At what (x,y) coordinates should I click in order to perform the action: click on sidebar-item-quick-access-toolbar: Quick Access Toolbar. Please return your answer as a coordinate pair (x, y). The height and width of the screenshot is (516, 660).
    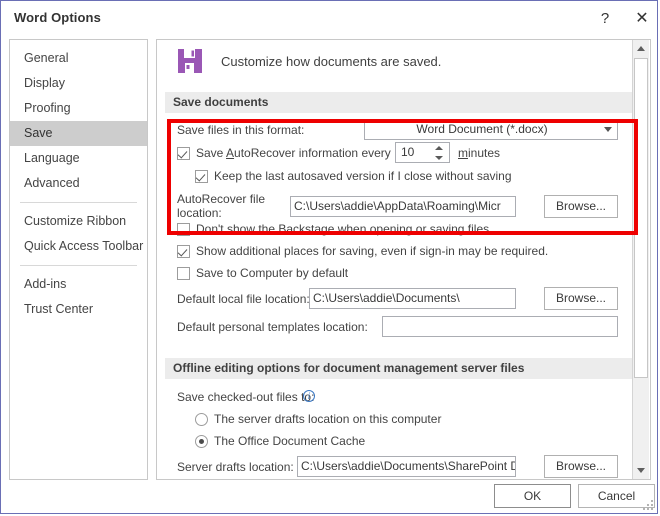
    Looking at the image, I should click on (78, 246).